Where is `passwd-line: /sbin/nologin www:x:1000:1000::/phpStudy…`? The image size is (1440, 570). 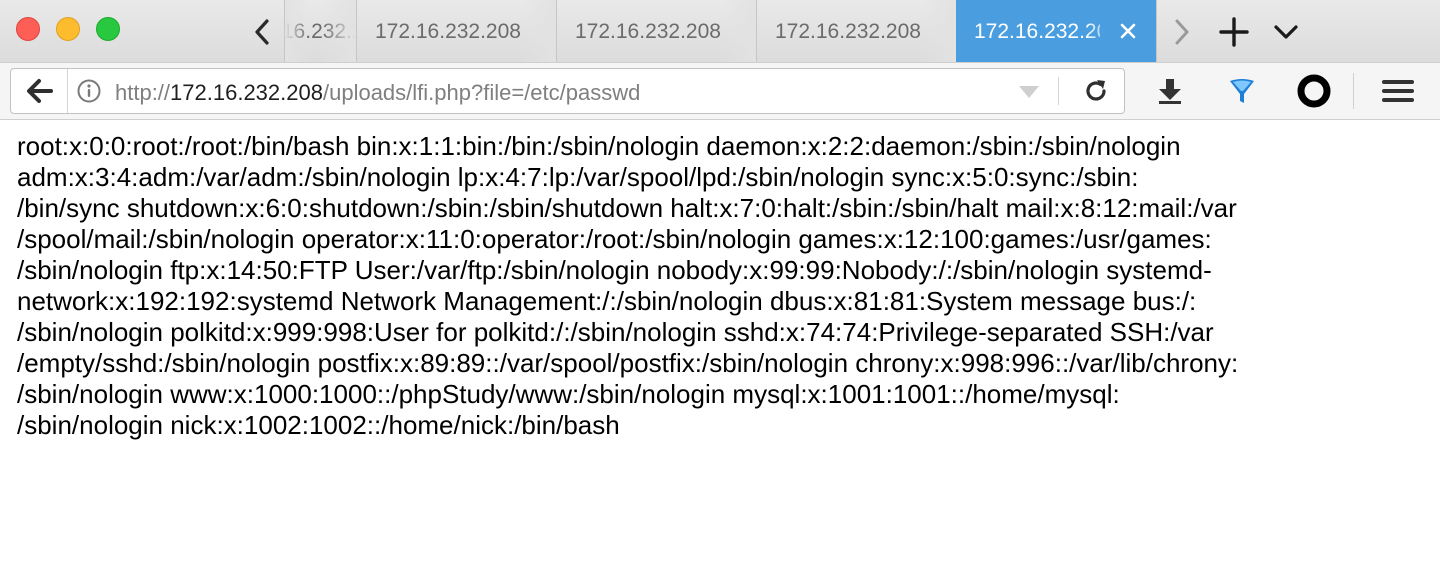
passwd-line: /sbin/nologin www:x:1000:1000::/phpStudy… is located at coordinates (568, 394).